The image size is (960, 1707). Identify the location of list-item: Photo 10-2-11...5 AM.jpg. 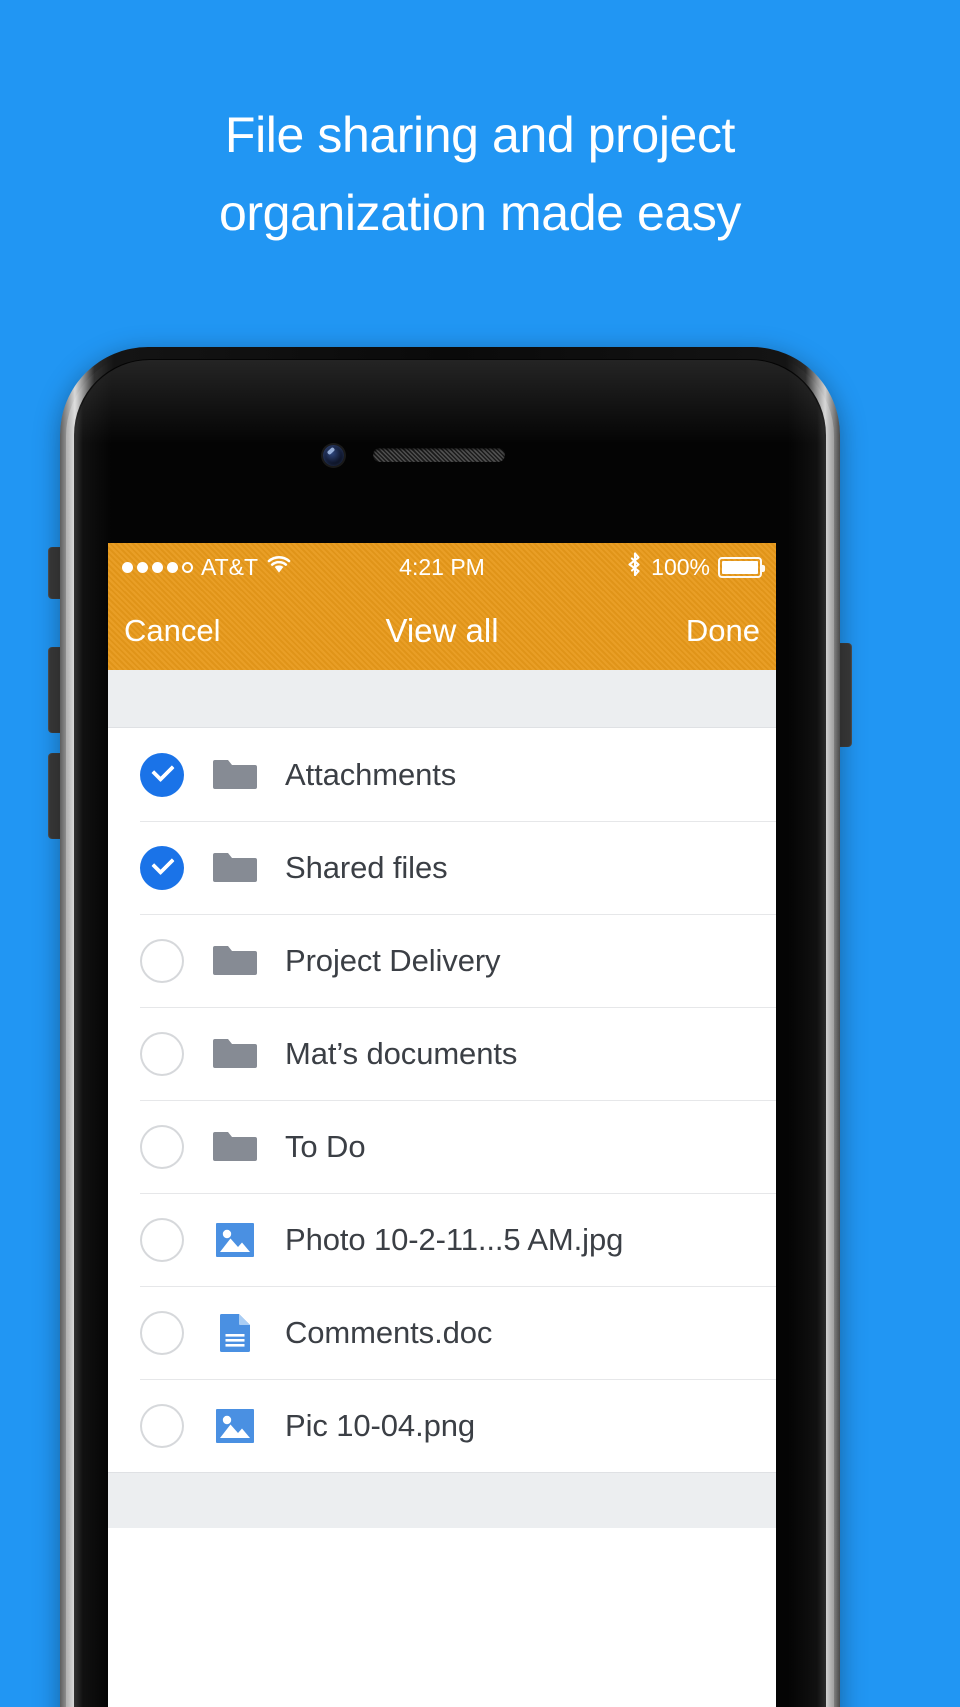
(442, 1239).